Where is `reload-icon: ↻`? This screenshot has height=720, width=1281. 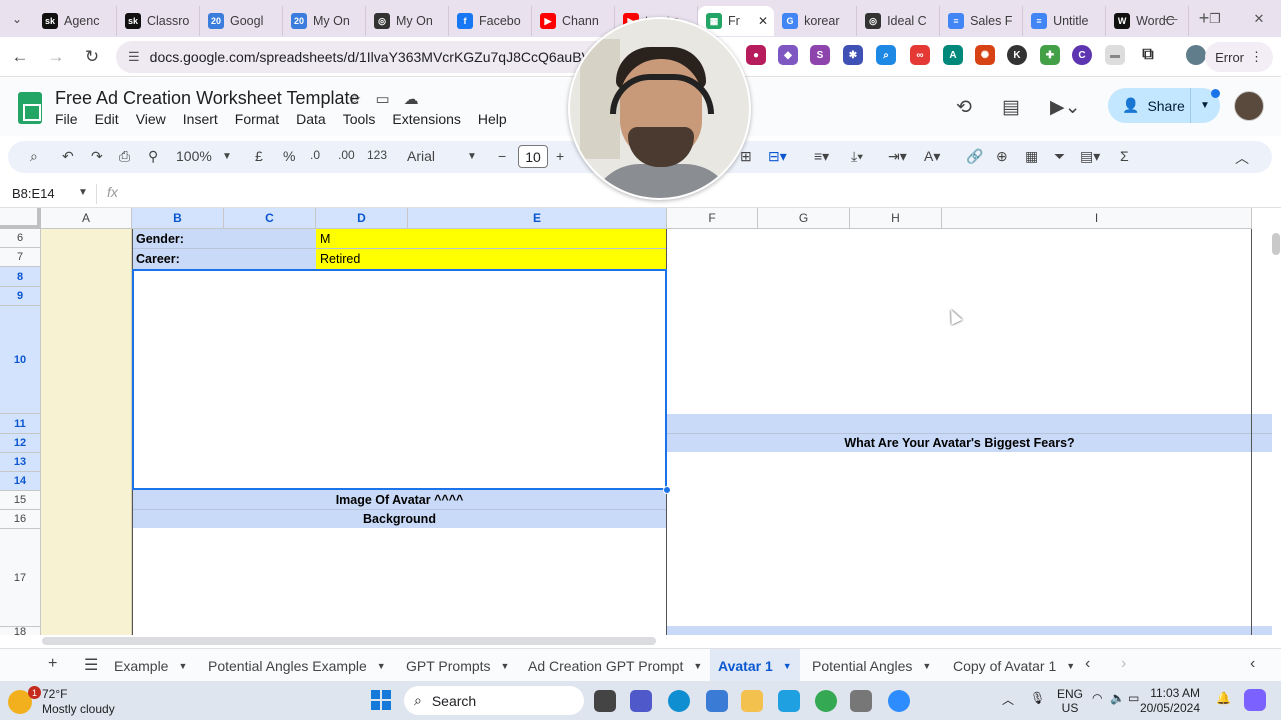 reload-icon: ↻ is located at coordinates (92, 57).